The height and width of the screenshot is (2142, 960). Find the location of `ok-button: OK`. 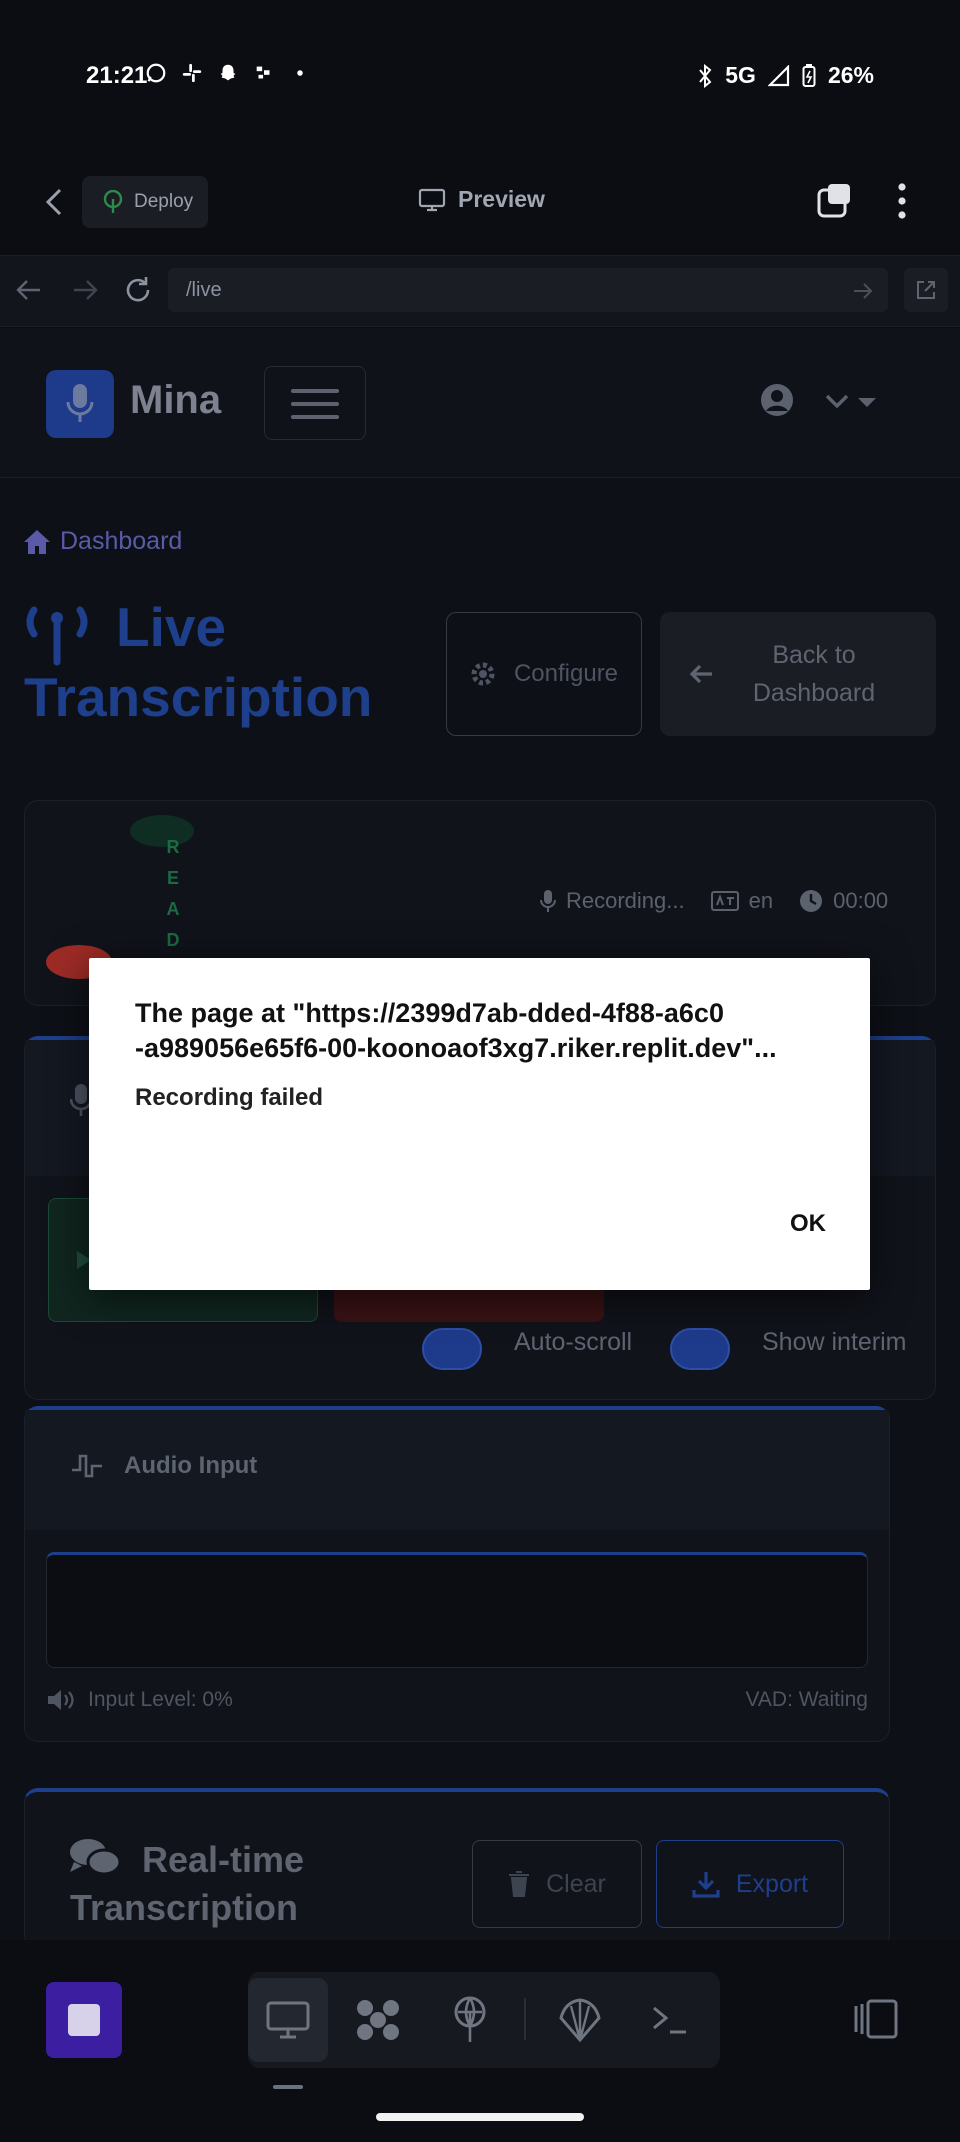

ok-button: OK is located at coordinates (808, 1224).